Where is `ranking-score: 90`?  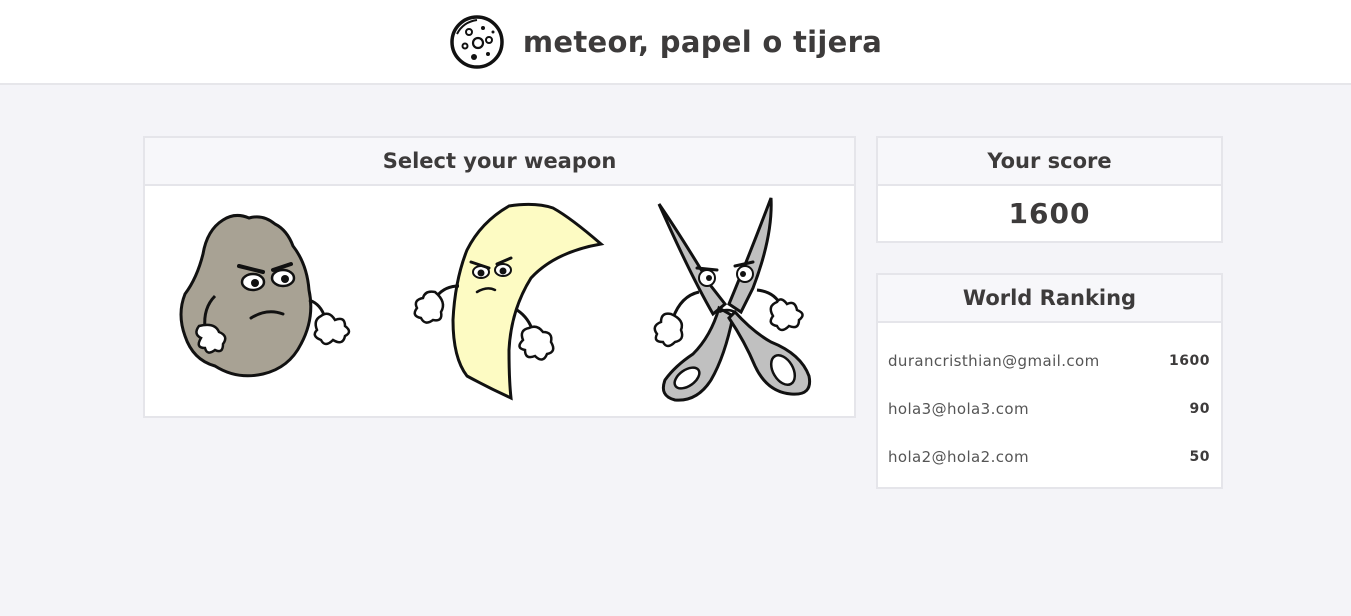
ranking-score: 90 is located at coordinates (1199, 409).